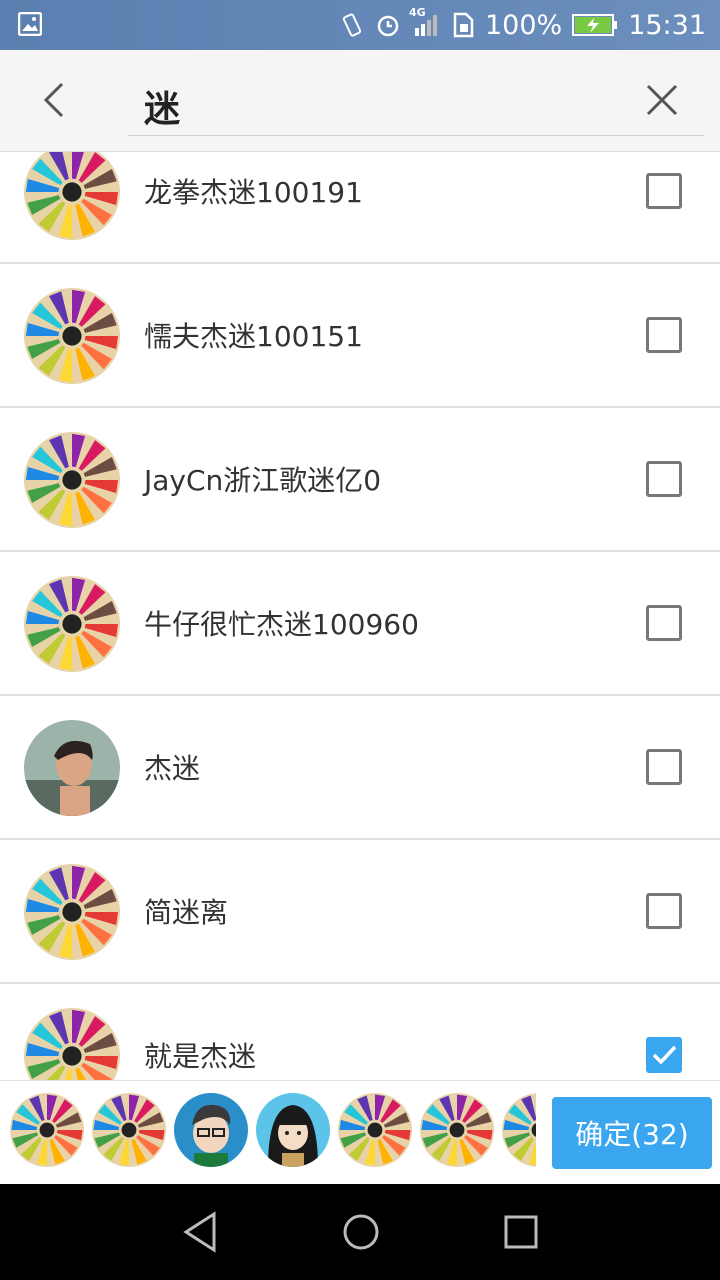  I want to click on selected-avatars-strip, so click(273, 1131).